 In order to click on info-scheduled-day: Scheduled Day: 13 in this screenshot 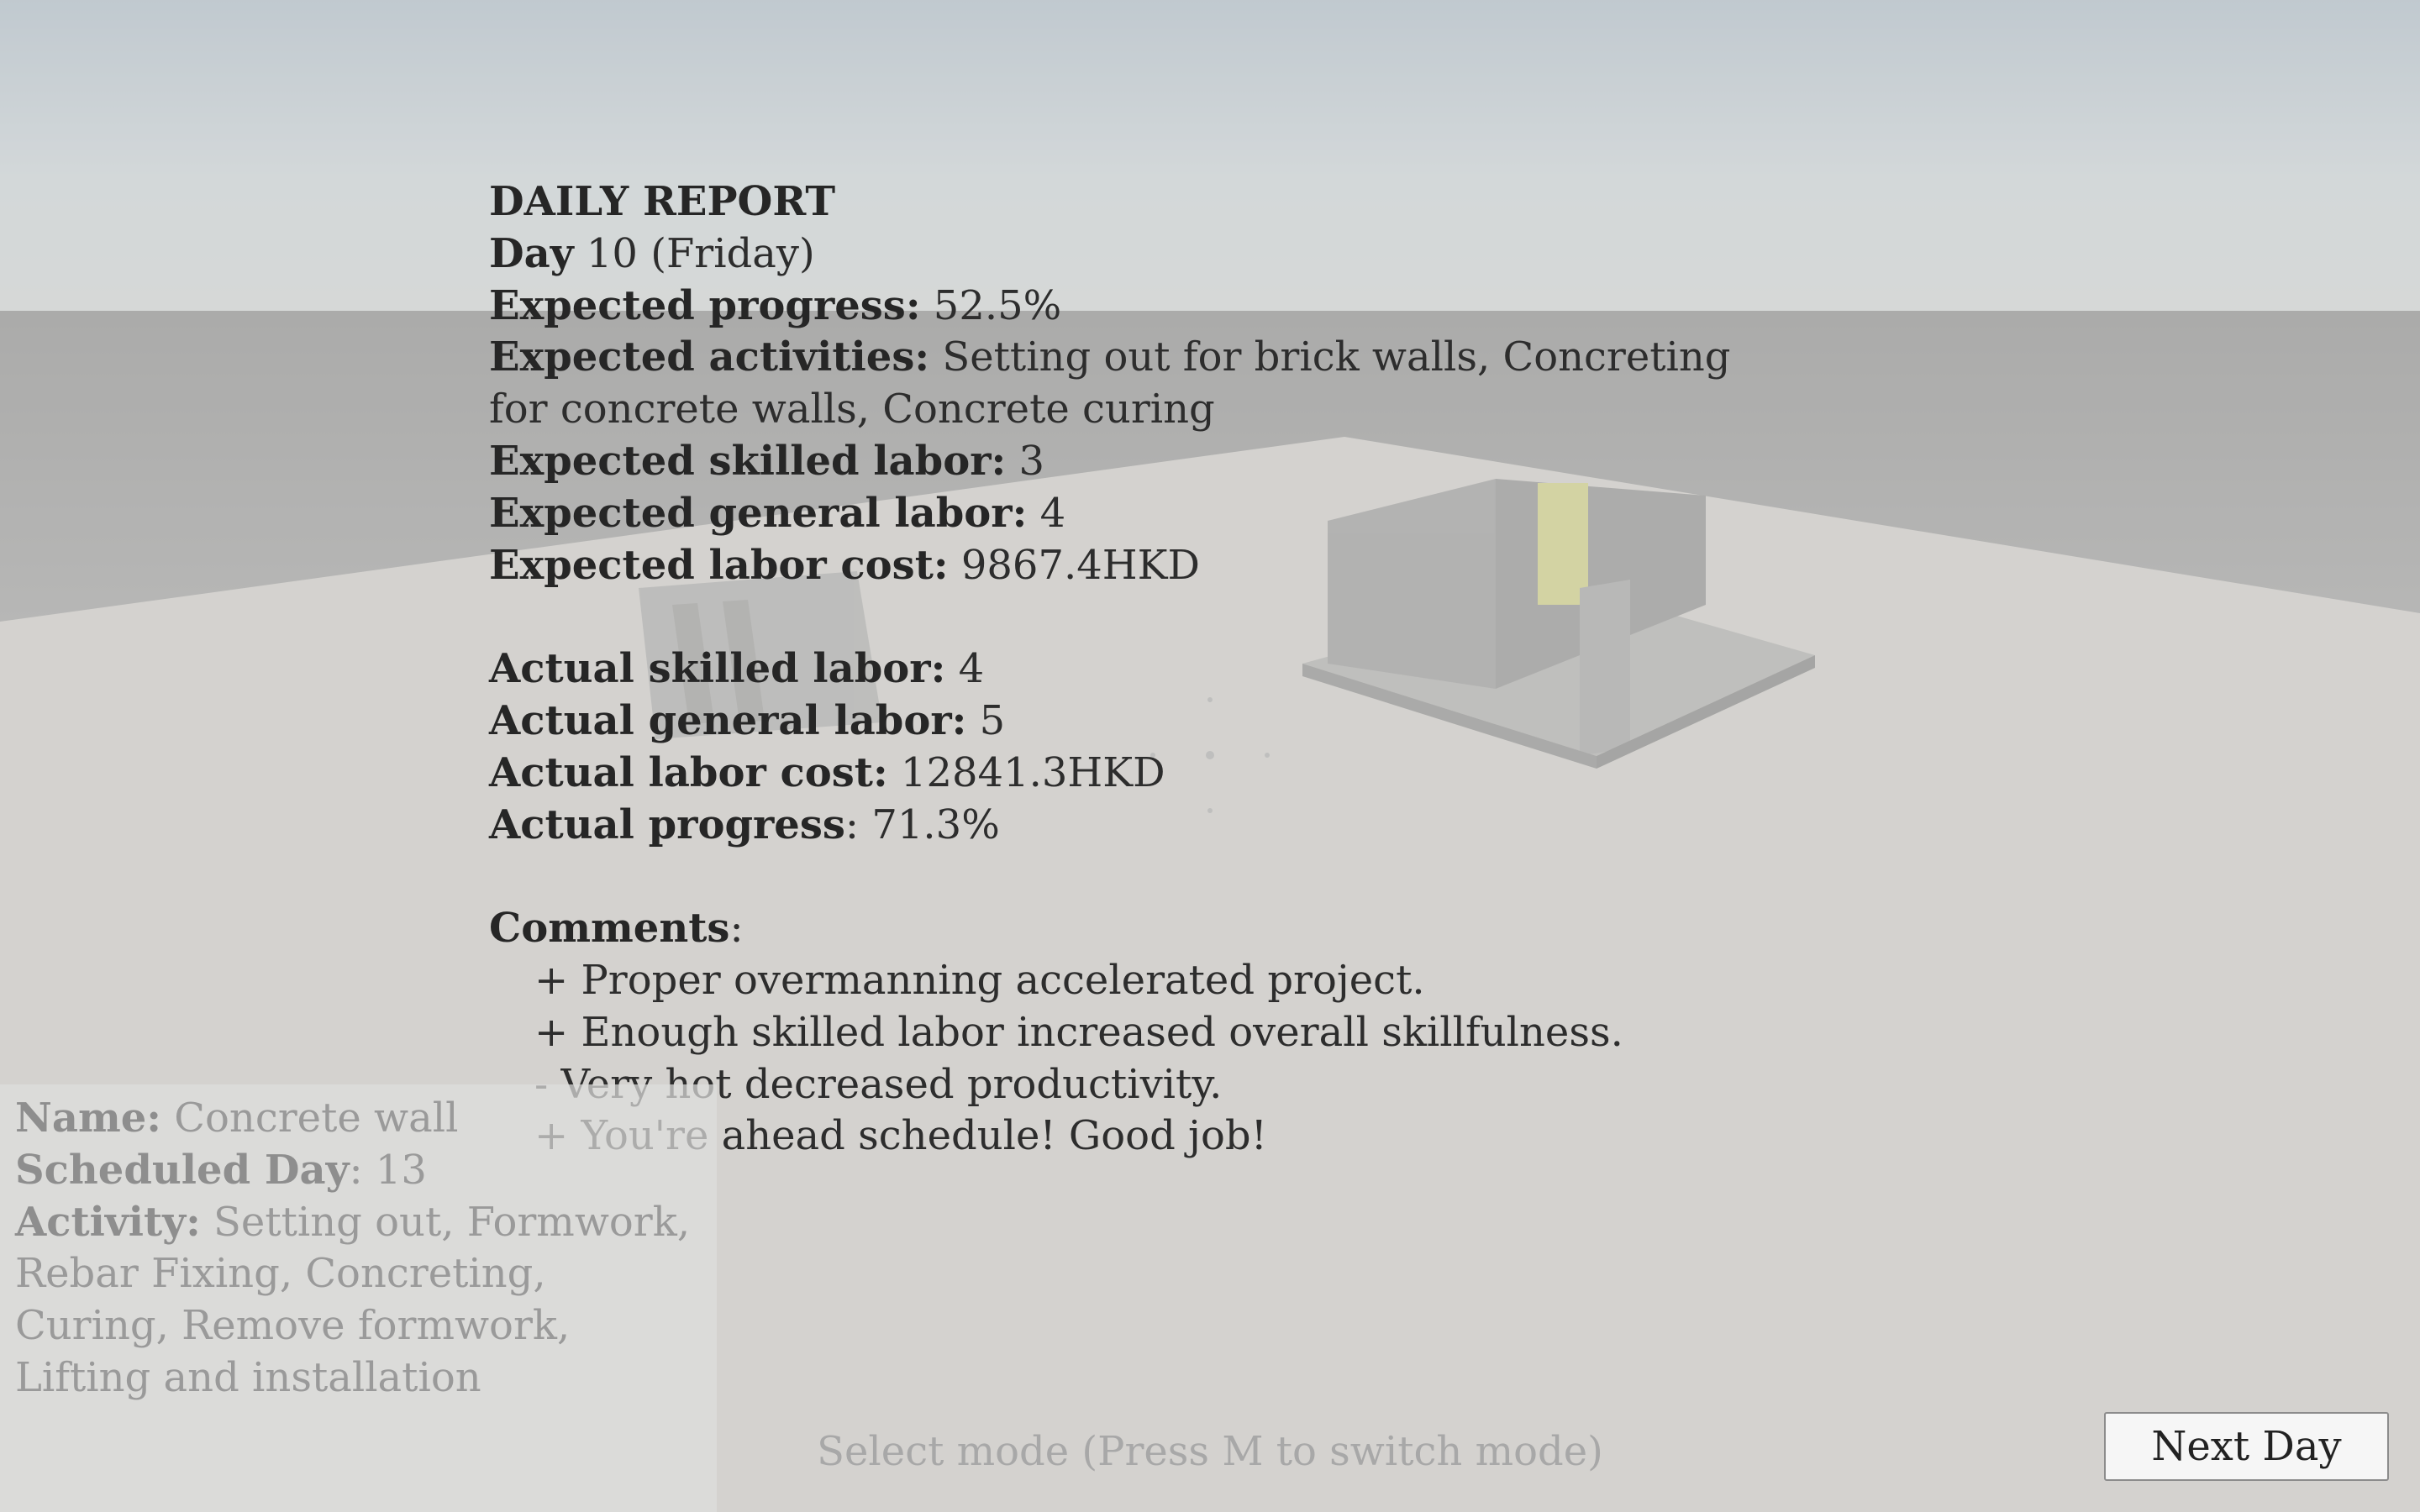, I will do `click(221, 1170)`.